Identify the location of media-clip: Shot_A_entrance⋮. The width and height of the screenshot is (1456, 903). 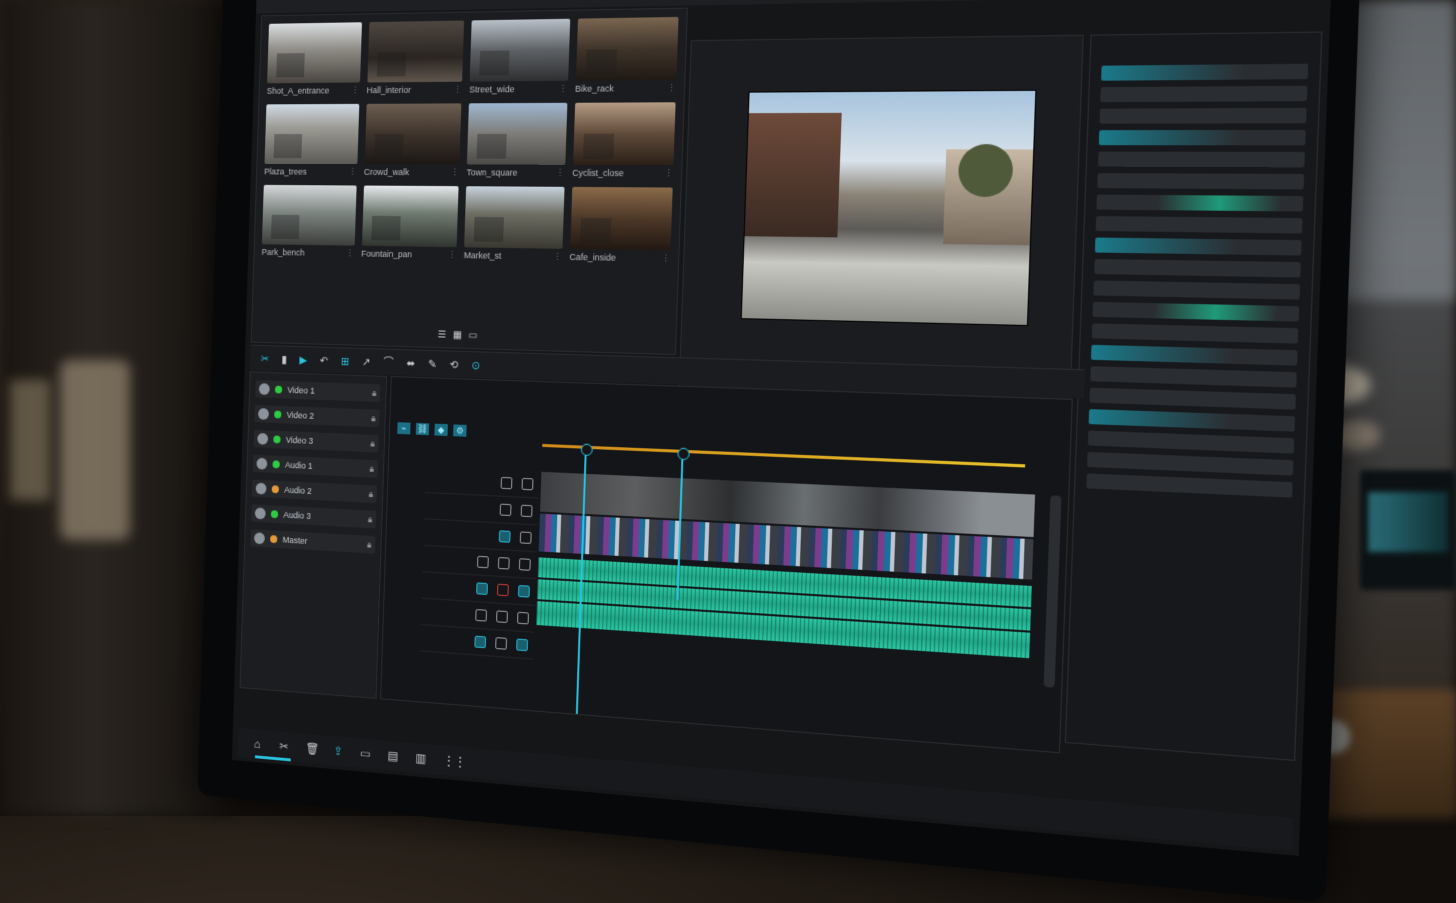
(314, 59).